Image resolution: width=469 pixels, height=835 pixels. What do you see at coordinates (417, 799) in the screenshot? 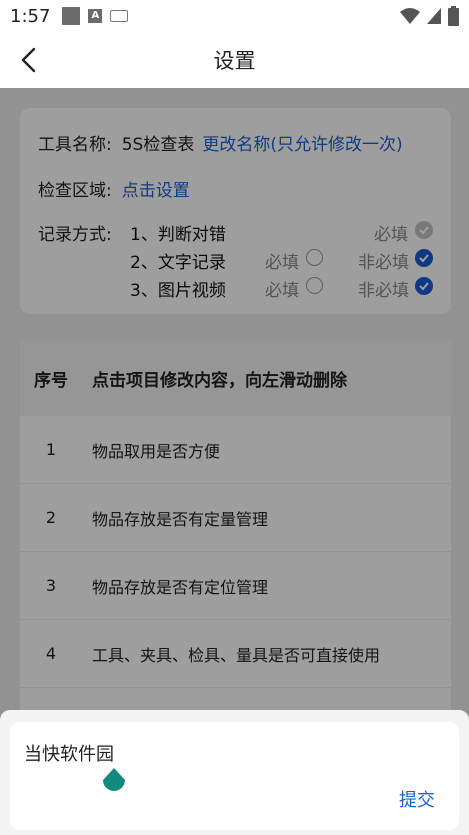
I see `submit-button: 提交` at bounding box center [417, 799].